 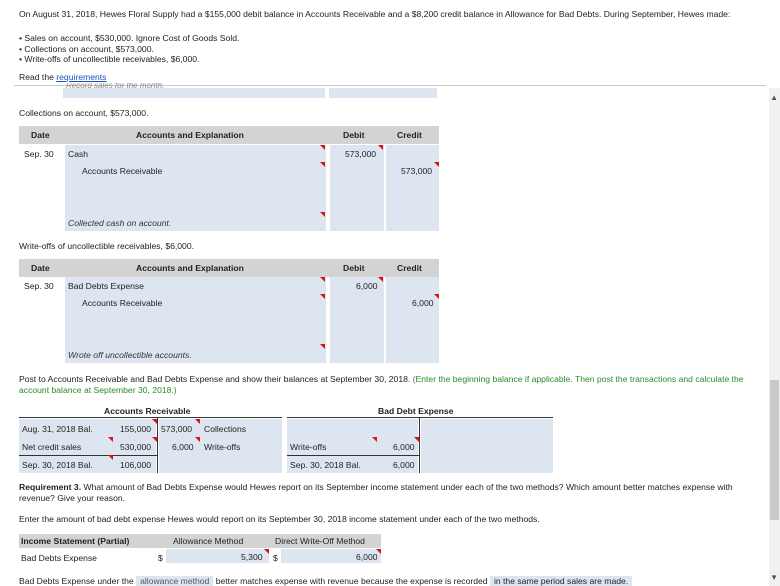 I want to click on collections-date-header: Date, so click(x=40, y=135).